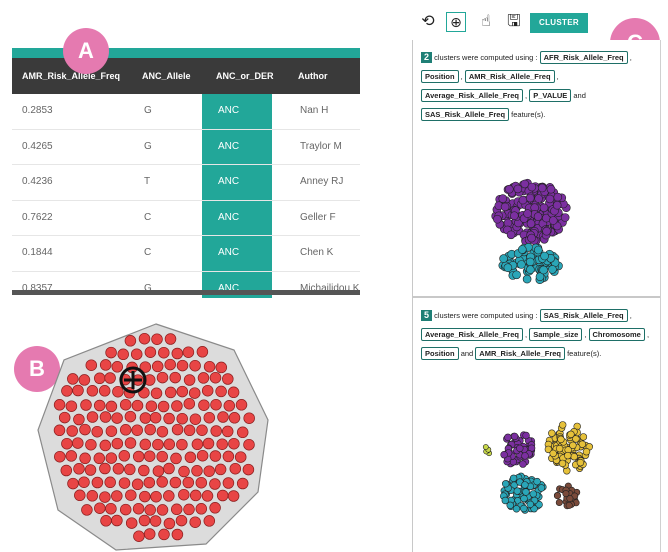  Describe the element at coordinates (456, 22) in the screenshot. I see `zoom-in-icon: ⊕` at that location.